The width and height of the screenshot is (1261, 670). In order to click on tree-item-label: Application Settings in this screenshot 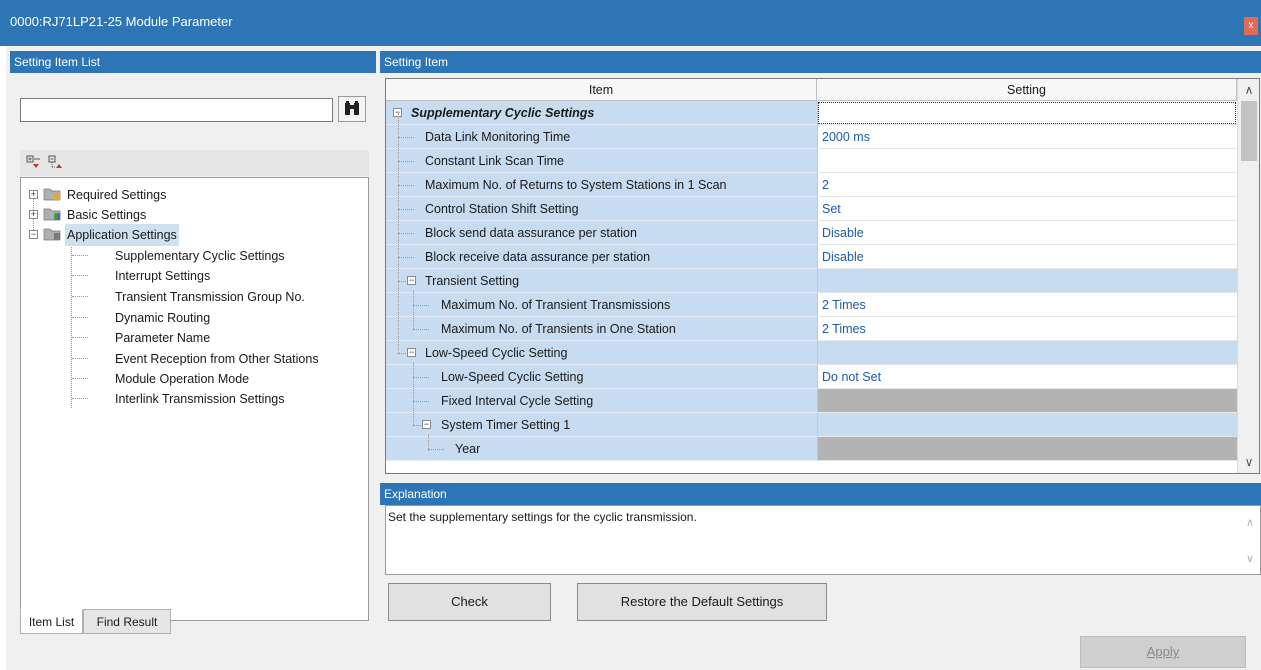, I will do `click(122, 235)`.